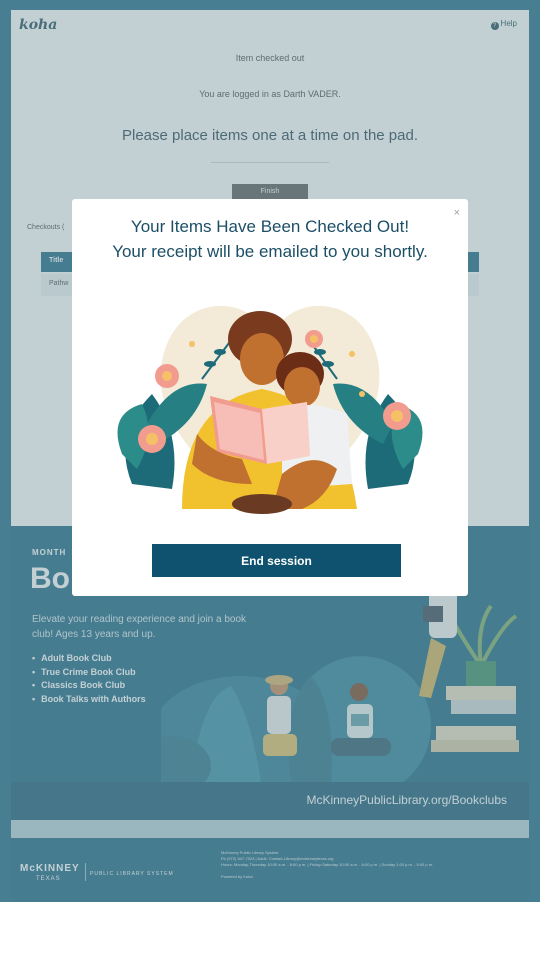  What do you see at coordinates (270, 931) in the screenshot?
I see `bottom-margin` at bounding box center [270, 931].